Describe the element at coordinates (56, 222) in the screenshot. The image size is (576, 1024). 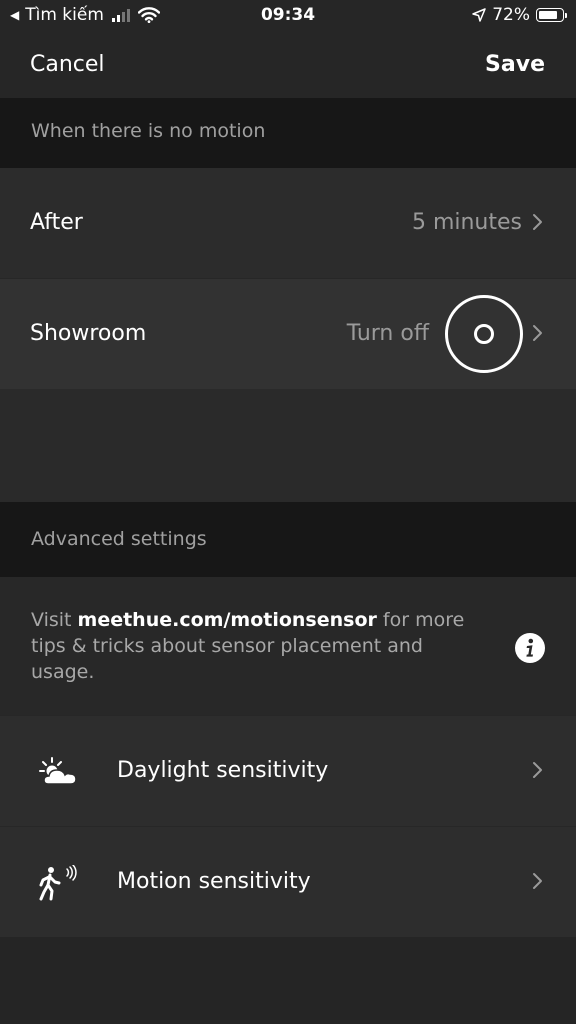
I see `after-label: After` at that location.